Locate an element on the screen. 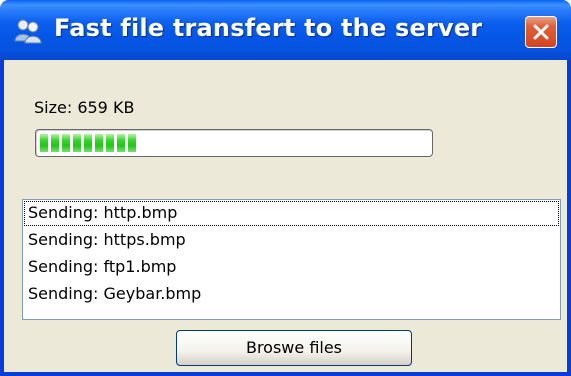 The height and width of the screenshot is (376, 571). list-item: Sending: https.bmp is located at coordinates (291, 240).